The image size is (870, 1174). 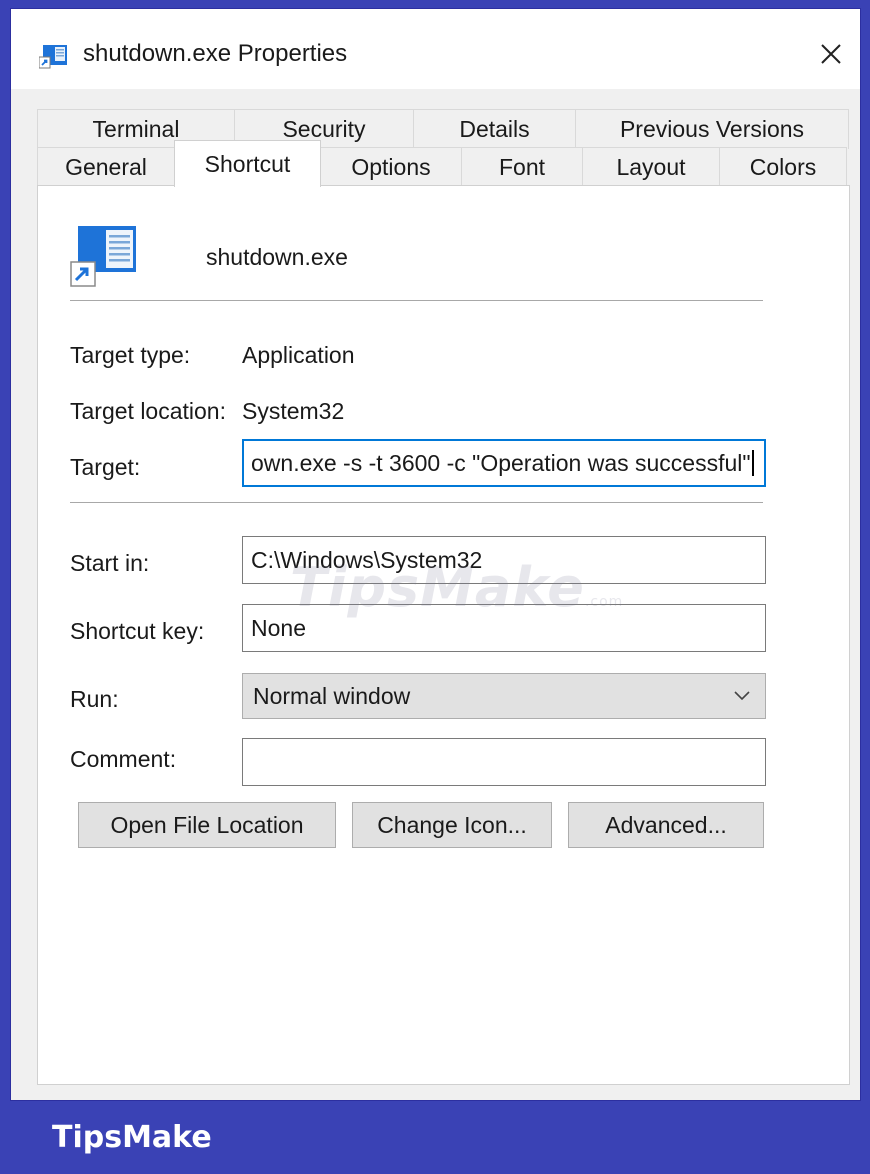 What do you see at coordinates (504, 762) in the screenshot?
I see `comment-field` at bounding box center [504, 762].